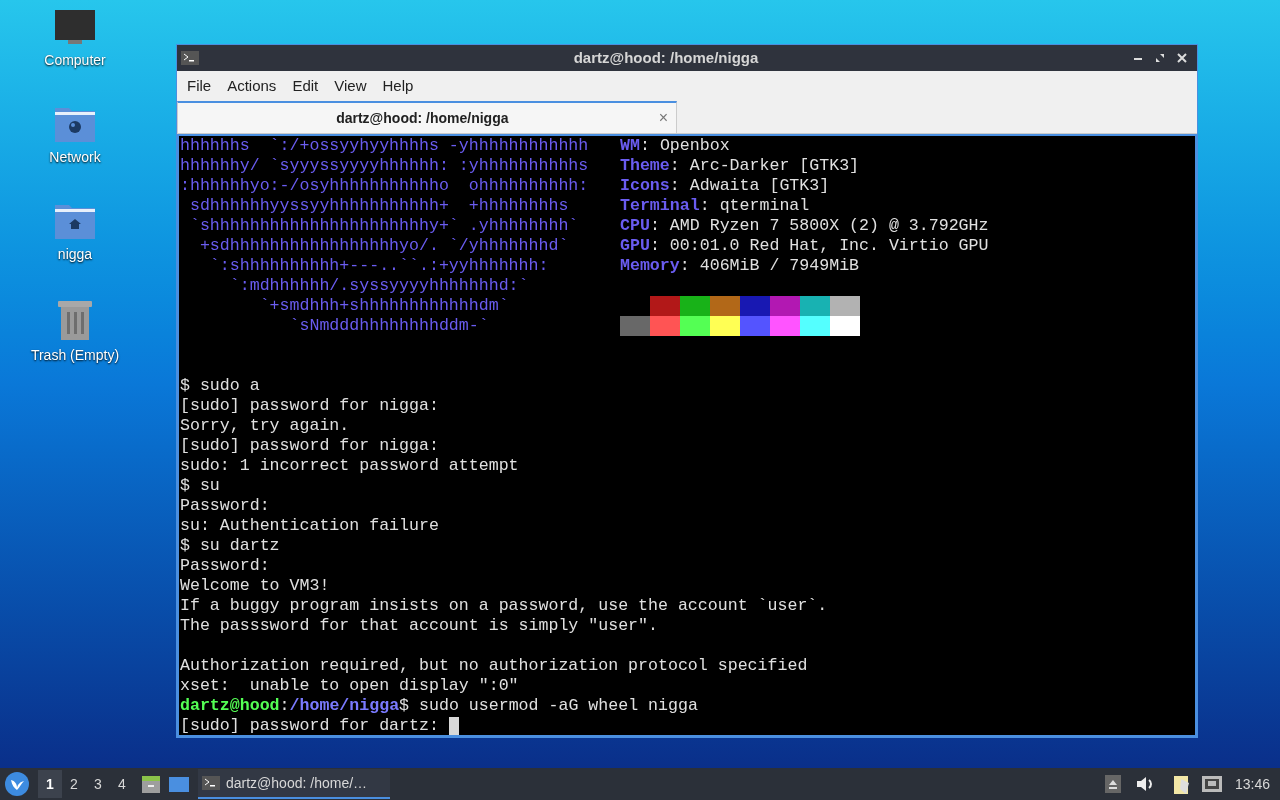 The height and width of the screenshot is (800, 1280). Describe the element at coordinates (74, 784) in the screenshot. I see `workspace-button: 2` at that location.